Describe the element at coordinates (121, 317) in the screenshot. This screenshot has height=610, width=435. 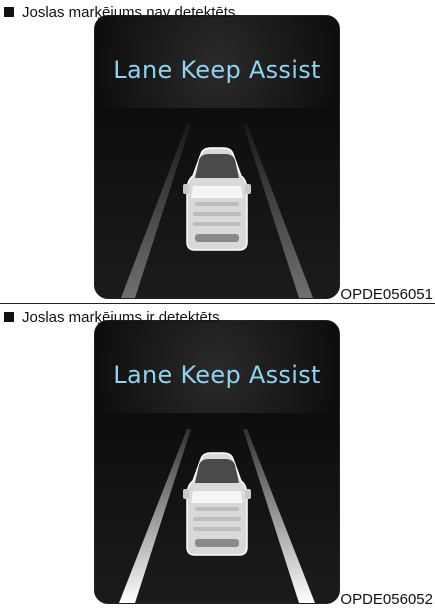
I see `caption-text: Joslas marķējums ir detektēts` at that location.